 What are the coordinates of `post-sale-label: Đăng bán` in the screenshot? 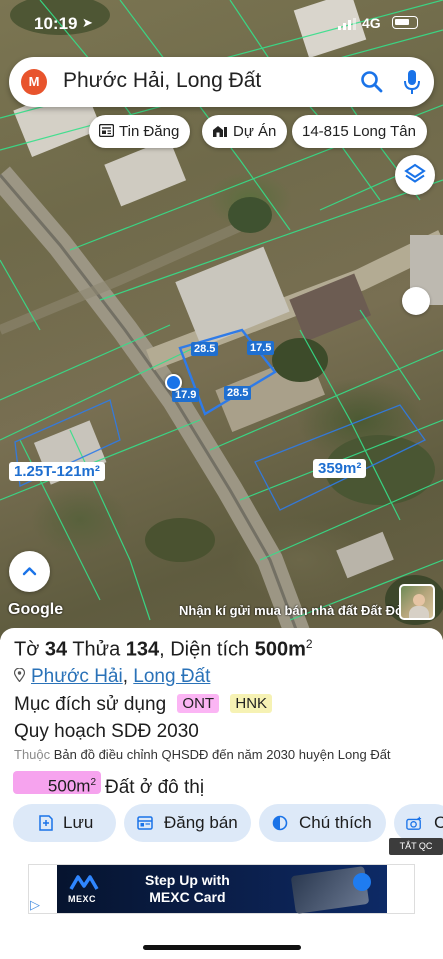 It's located at (201, 822).